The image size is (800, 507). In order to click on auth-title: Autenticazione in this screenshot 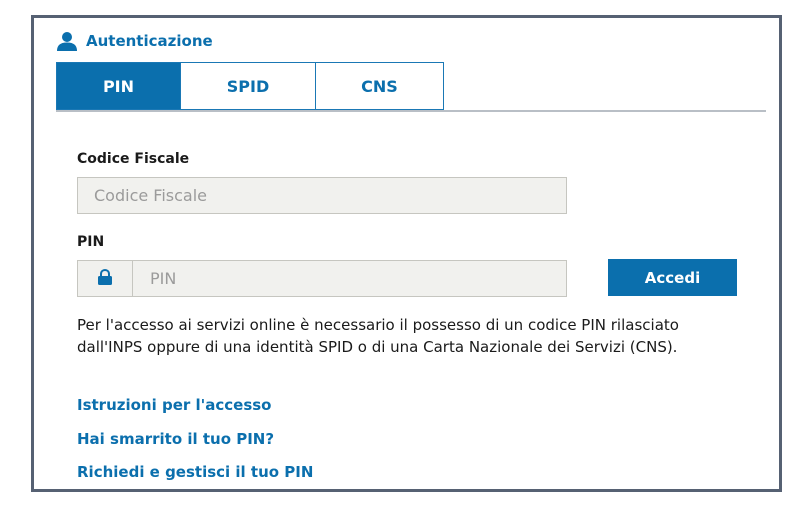, I will do `click(149, 41)`.